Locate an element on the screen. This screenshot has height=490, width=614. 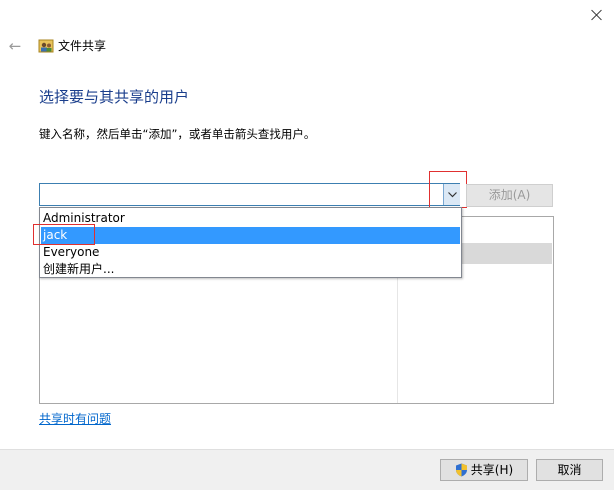
user-name-combobox is located at coordinates (249, 194).